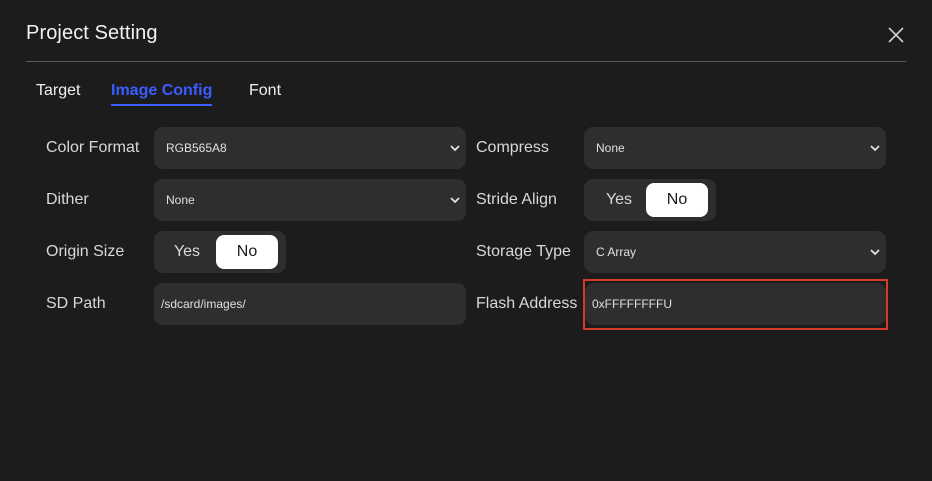 This screenshot has height=481, width=932. I want to click on flash-address-input: 0xFFFFFFFFU, so click(735, 304).